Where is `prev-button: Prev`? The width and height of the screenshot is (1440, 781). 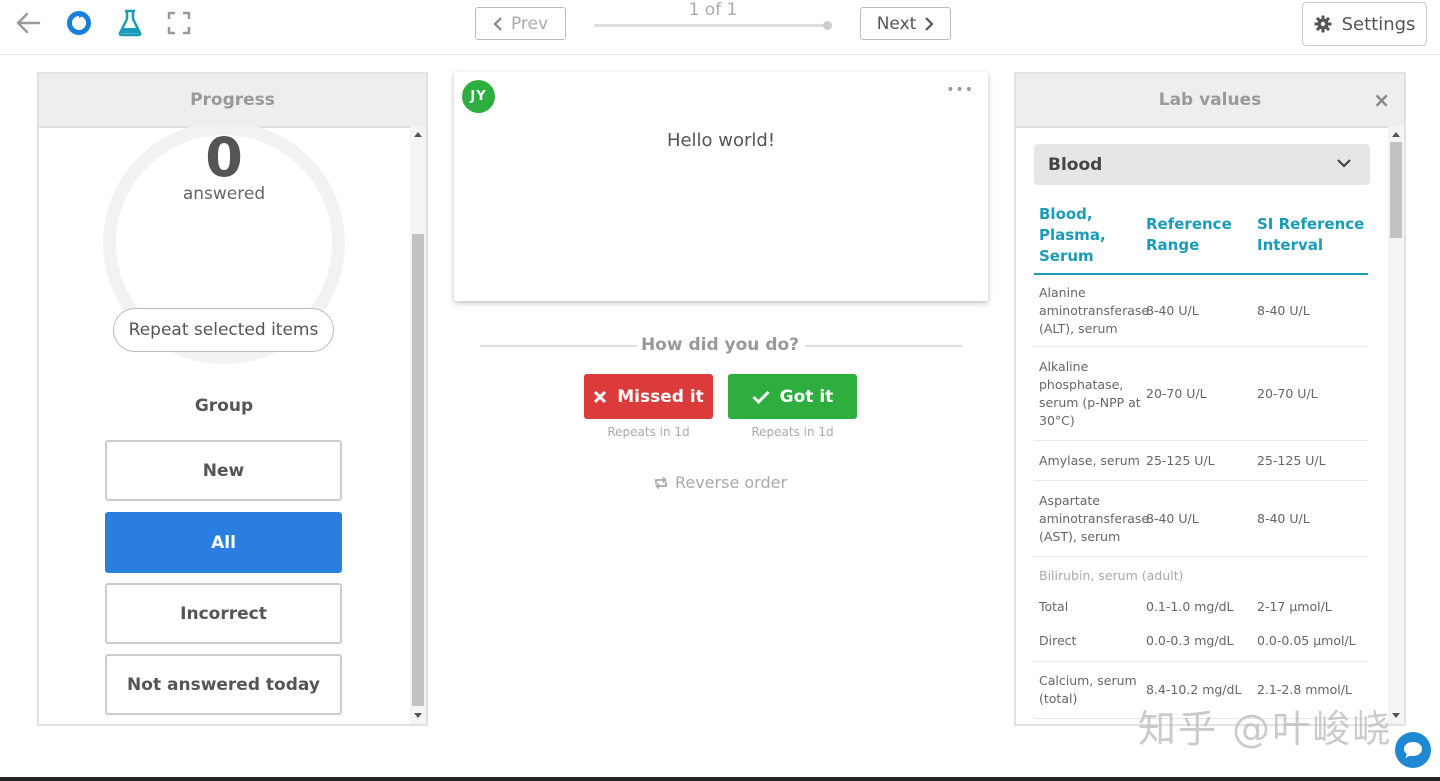
prev-button: Prev is located at coordinates (520, 23).